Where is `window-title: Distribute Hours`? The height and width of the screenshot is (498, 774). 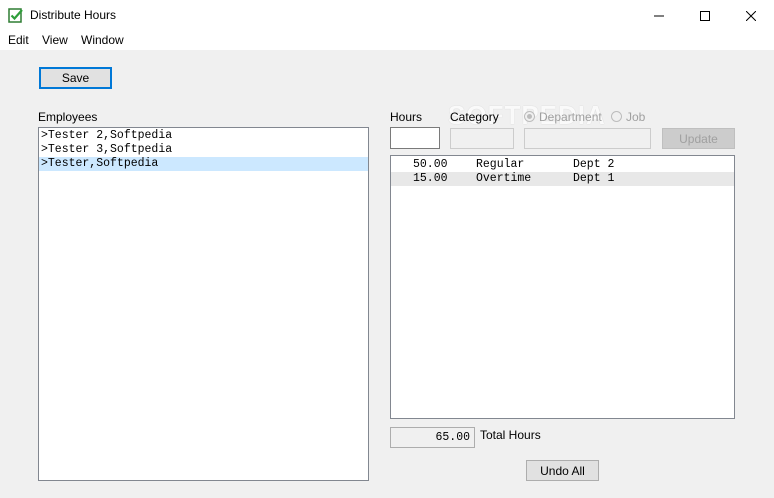 window-title: Distribute Hours is located at coordinates (73, 15).